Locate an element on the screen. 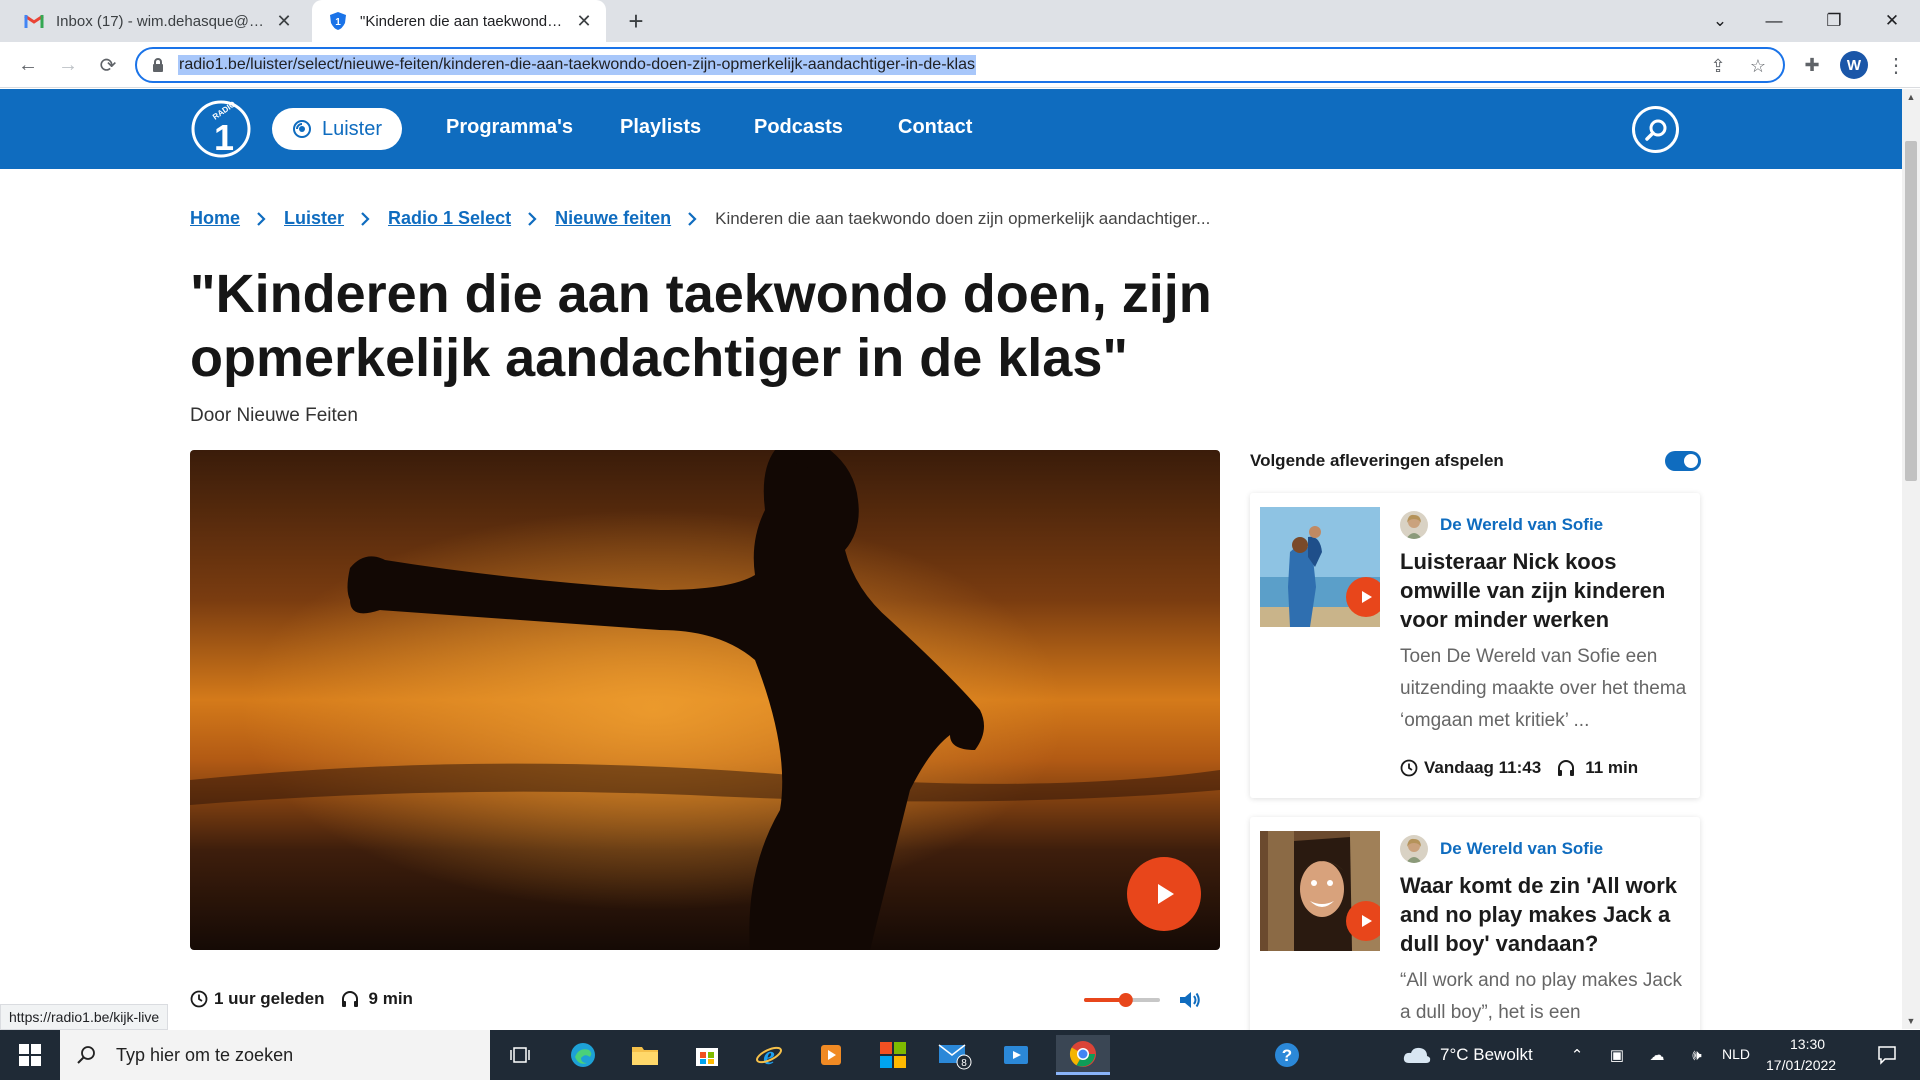 This screenshot has width=1920, height=1080. svg-text: 1 is located at coordinates (224, 137).